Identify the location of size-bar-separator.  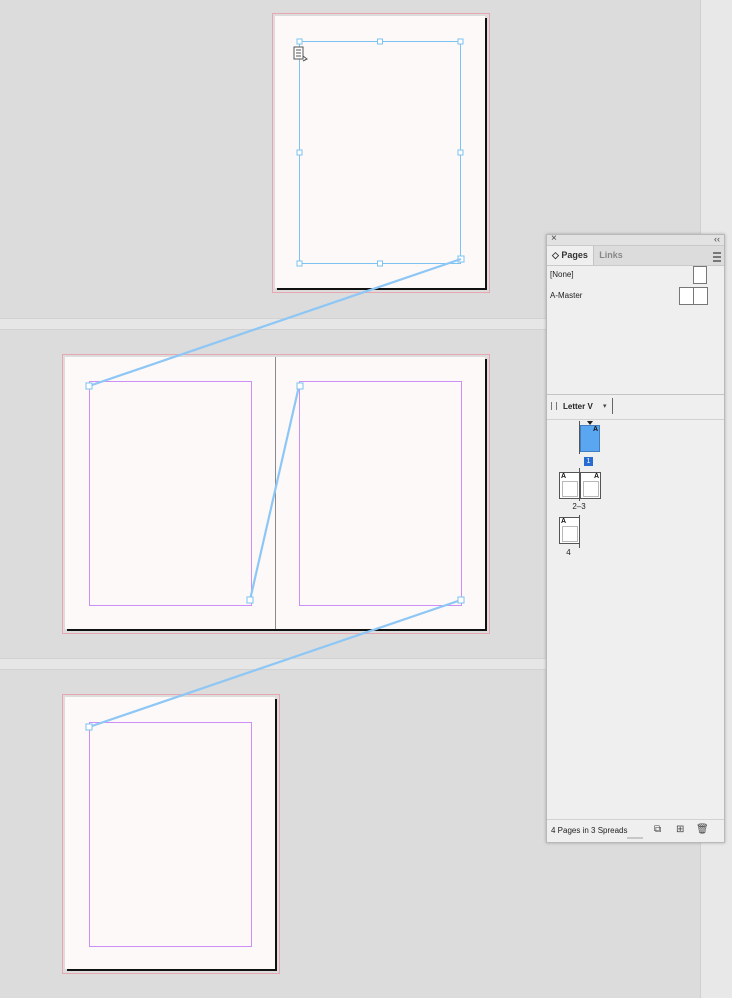
(612, 406).